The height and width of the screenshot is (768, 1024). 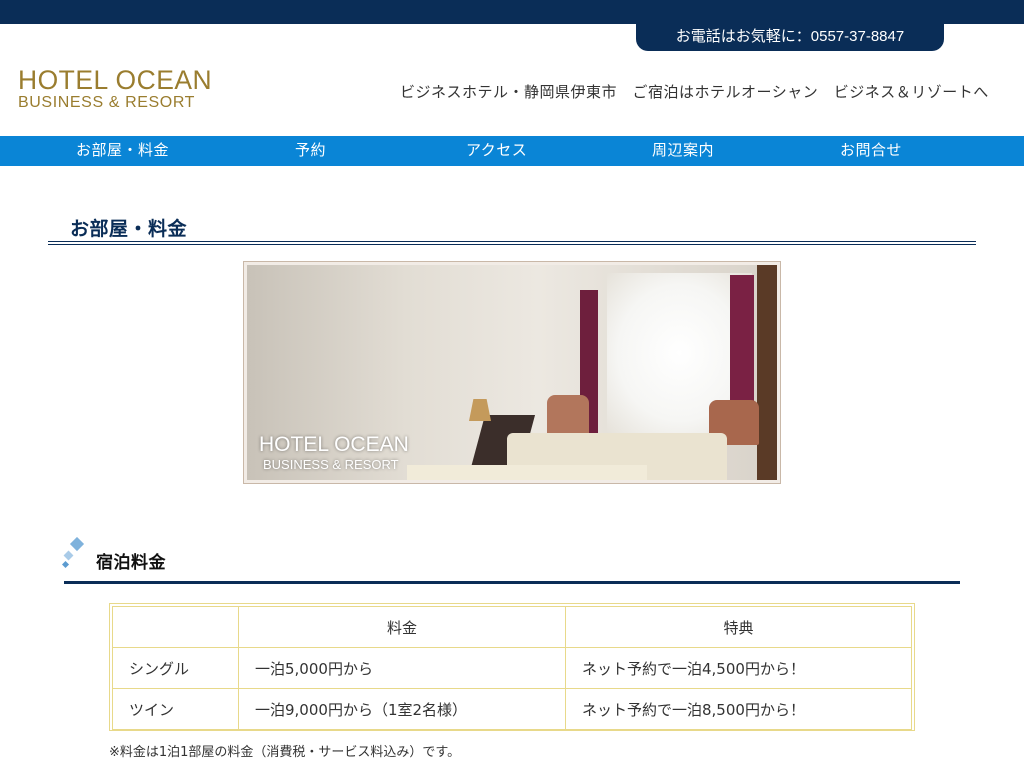 I want to click on top-bar, so click(x=512, y=12).